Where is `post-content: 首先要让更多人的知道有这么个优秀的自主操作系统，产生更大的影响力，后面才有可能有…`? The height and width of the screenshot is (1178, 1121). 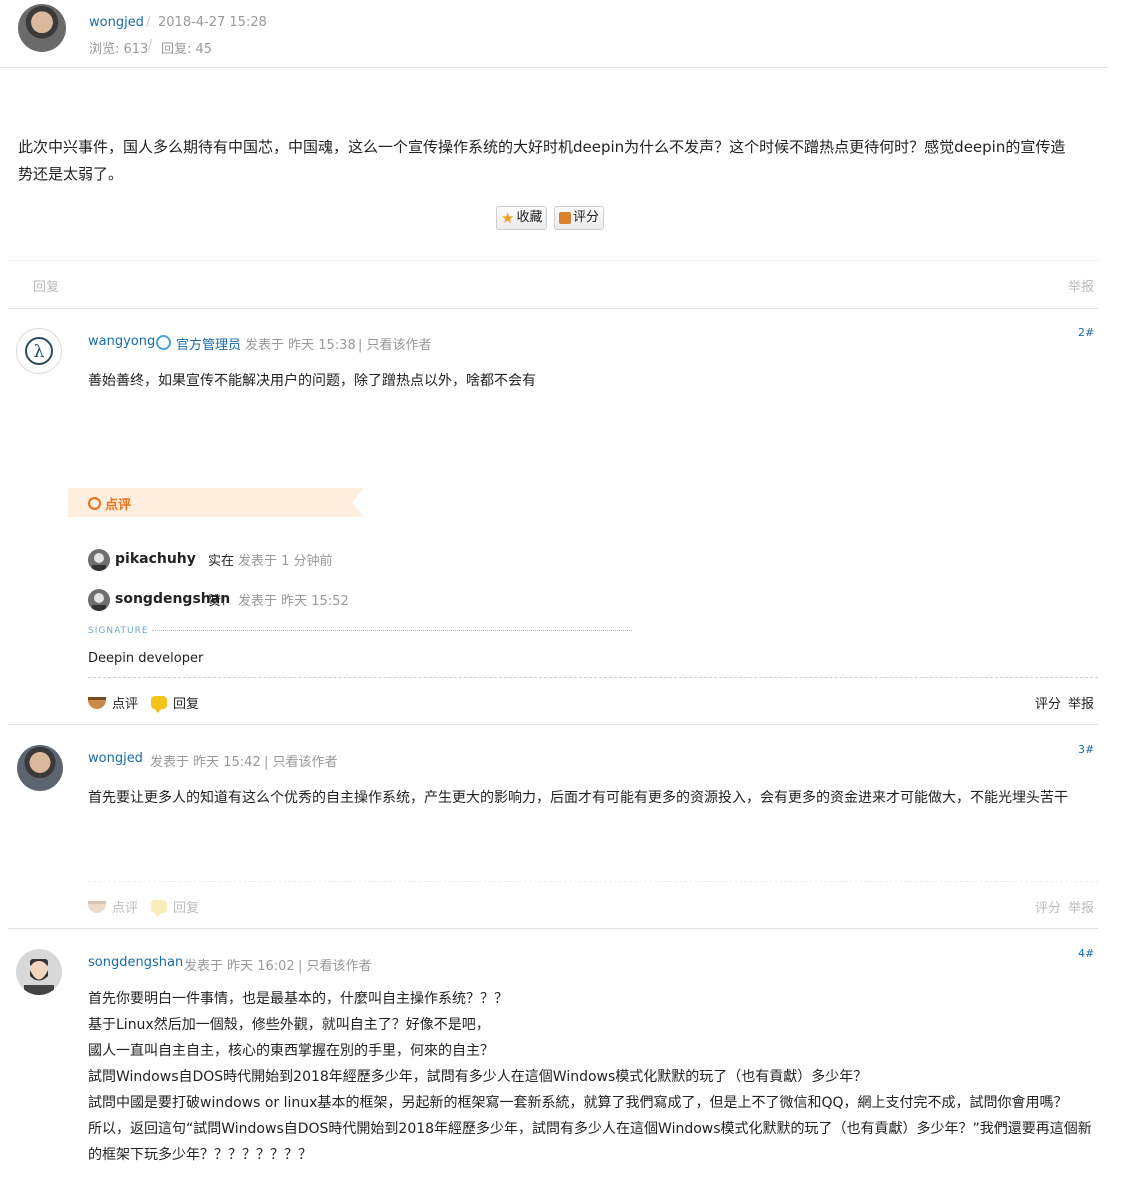
post-content: 首先要让更多人的知道有这么个优秀的自主操作系统，产生更大的影响力，后面才有可能有… is located at coordinates (578, 798).